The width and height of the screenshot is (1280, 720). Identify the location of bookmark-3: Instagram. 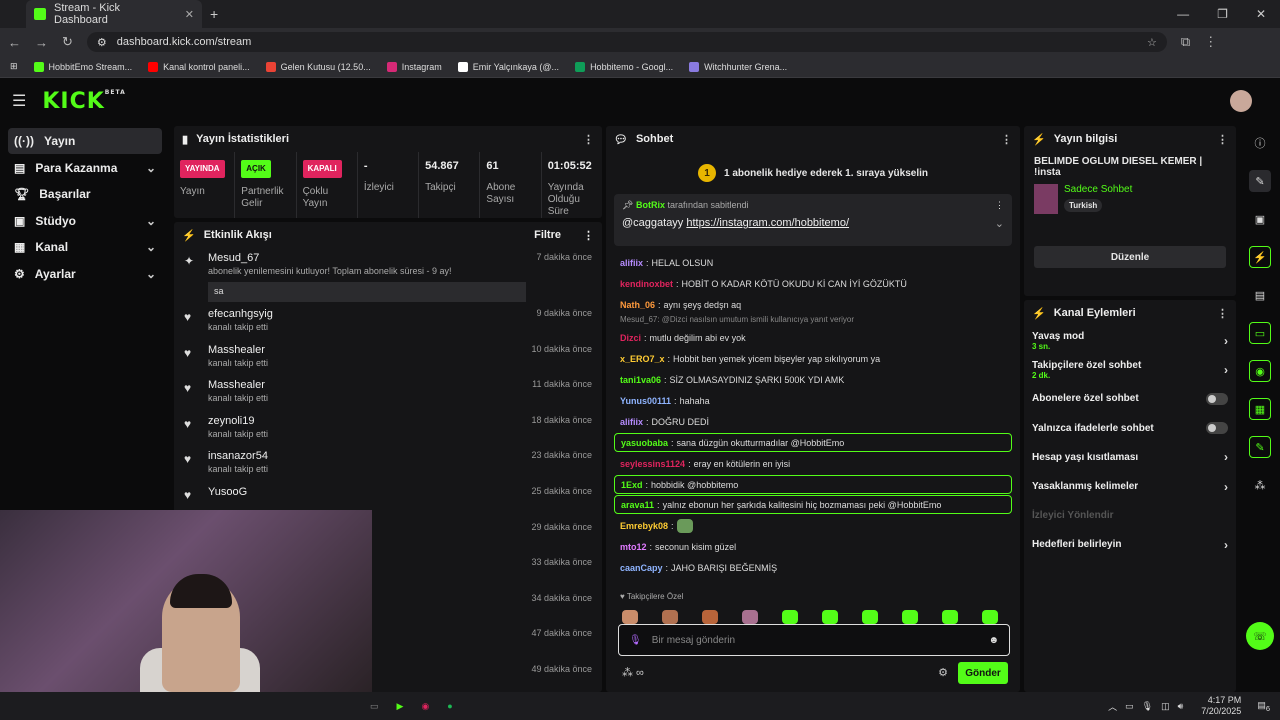
(414, 66).